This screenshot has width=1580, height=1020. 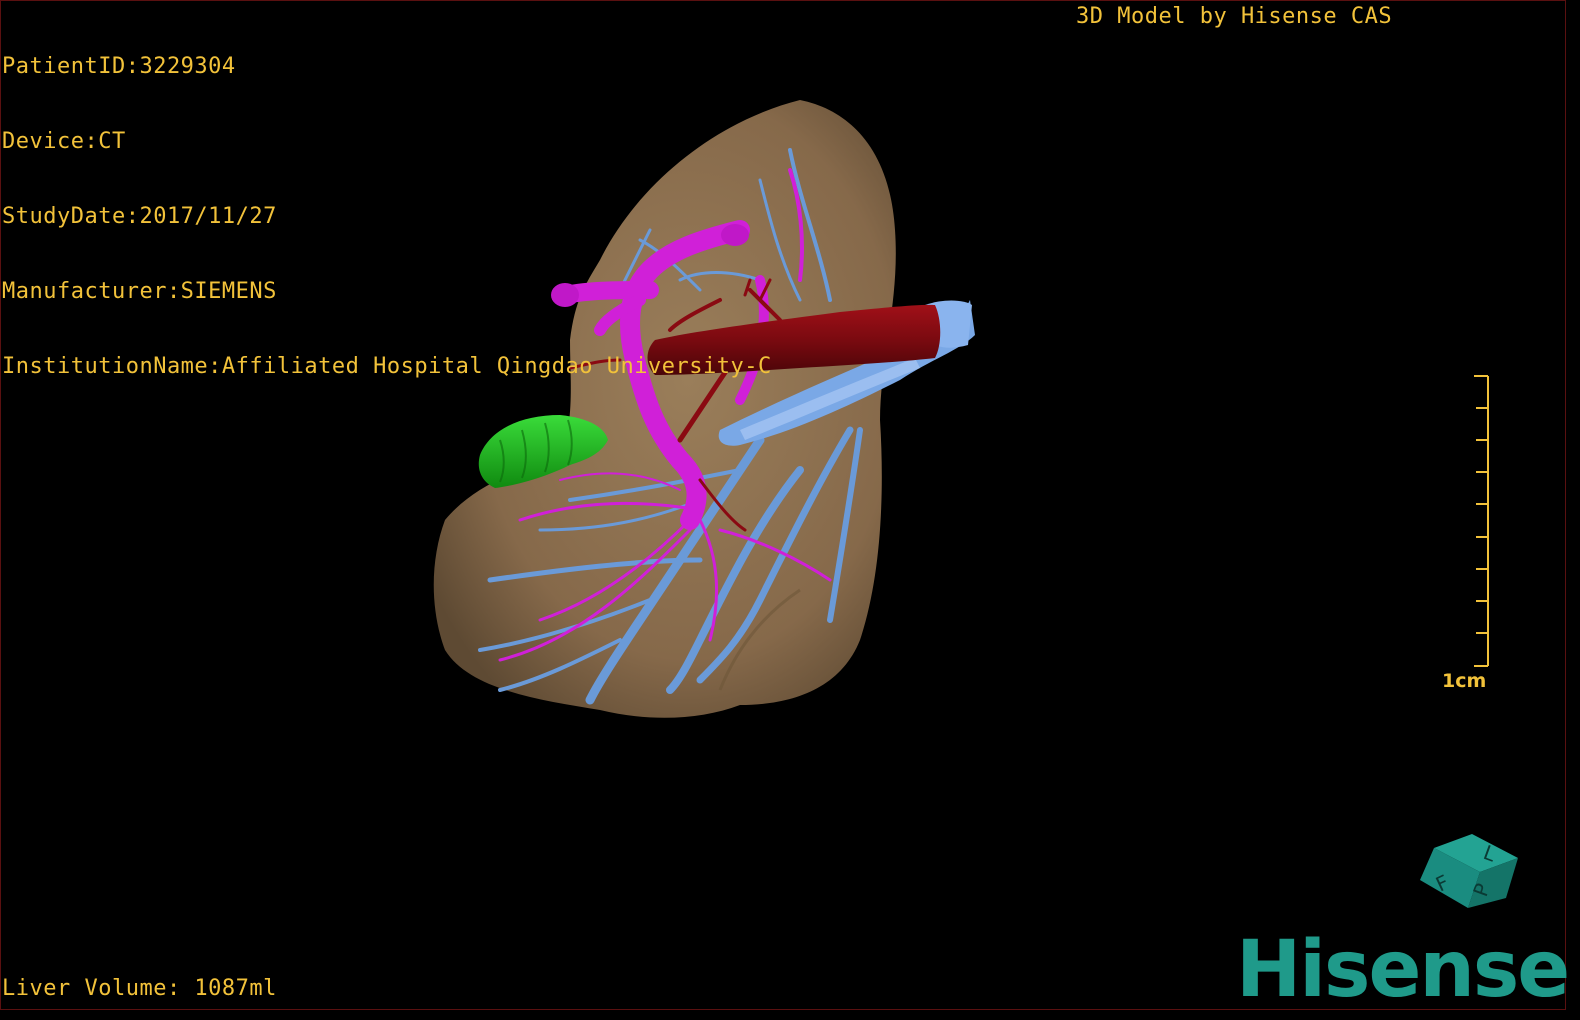 I want to click on manufacturer-text: Manufacturer:SIEMENS, so click(x=139, y=291).